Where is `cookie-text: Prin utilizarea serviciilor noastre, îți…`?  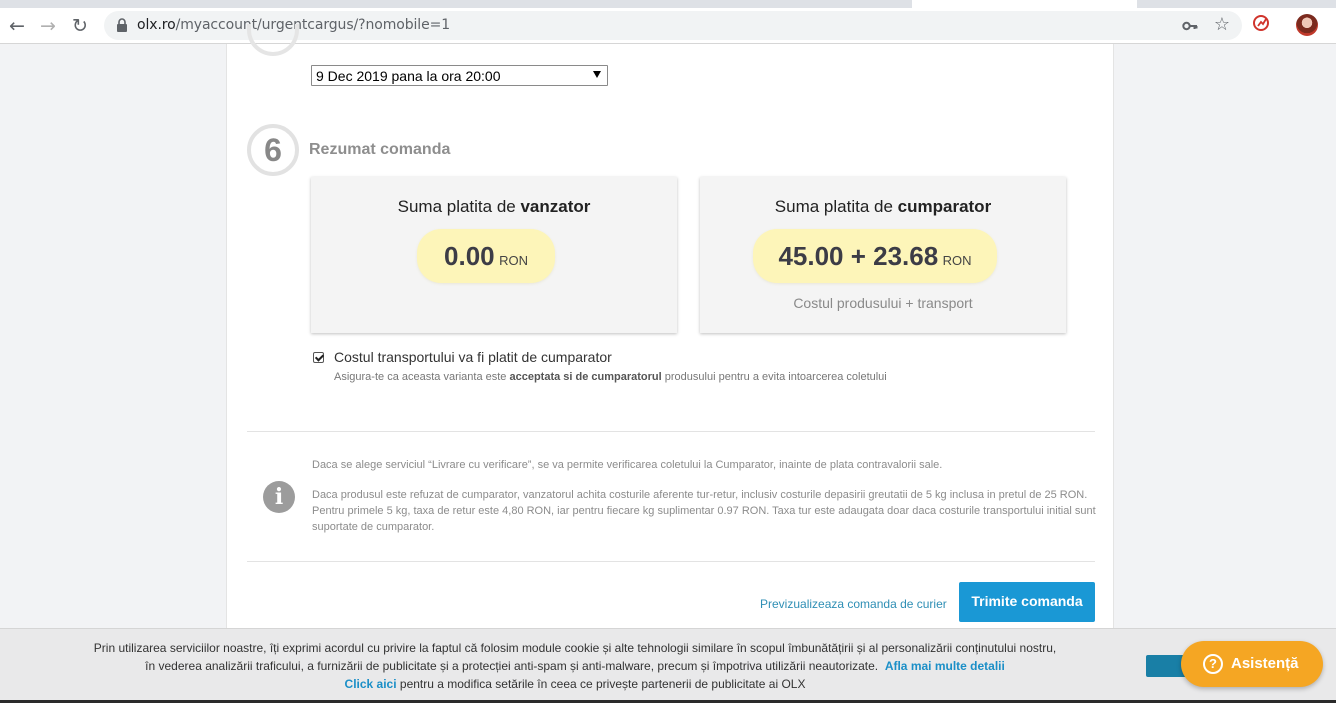 cookie-text: Prin utilizarea serviciilor noastre, îți… is located at coordinates (575, 666).